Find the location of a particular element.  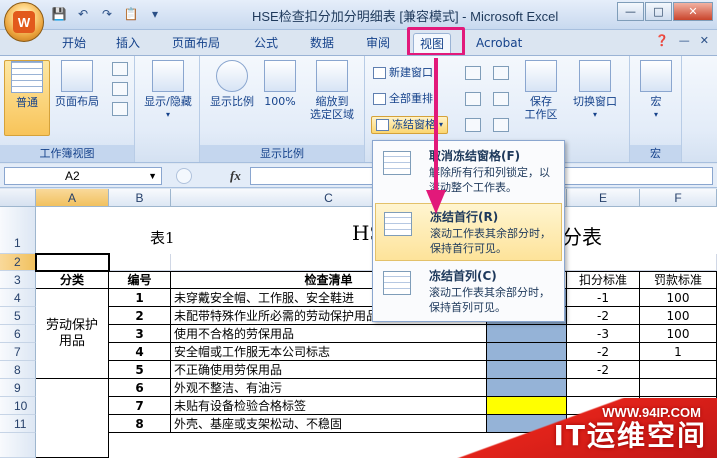

row-header-1: 1 is located at coordinates (18, 230).